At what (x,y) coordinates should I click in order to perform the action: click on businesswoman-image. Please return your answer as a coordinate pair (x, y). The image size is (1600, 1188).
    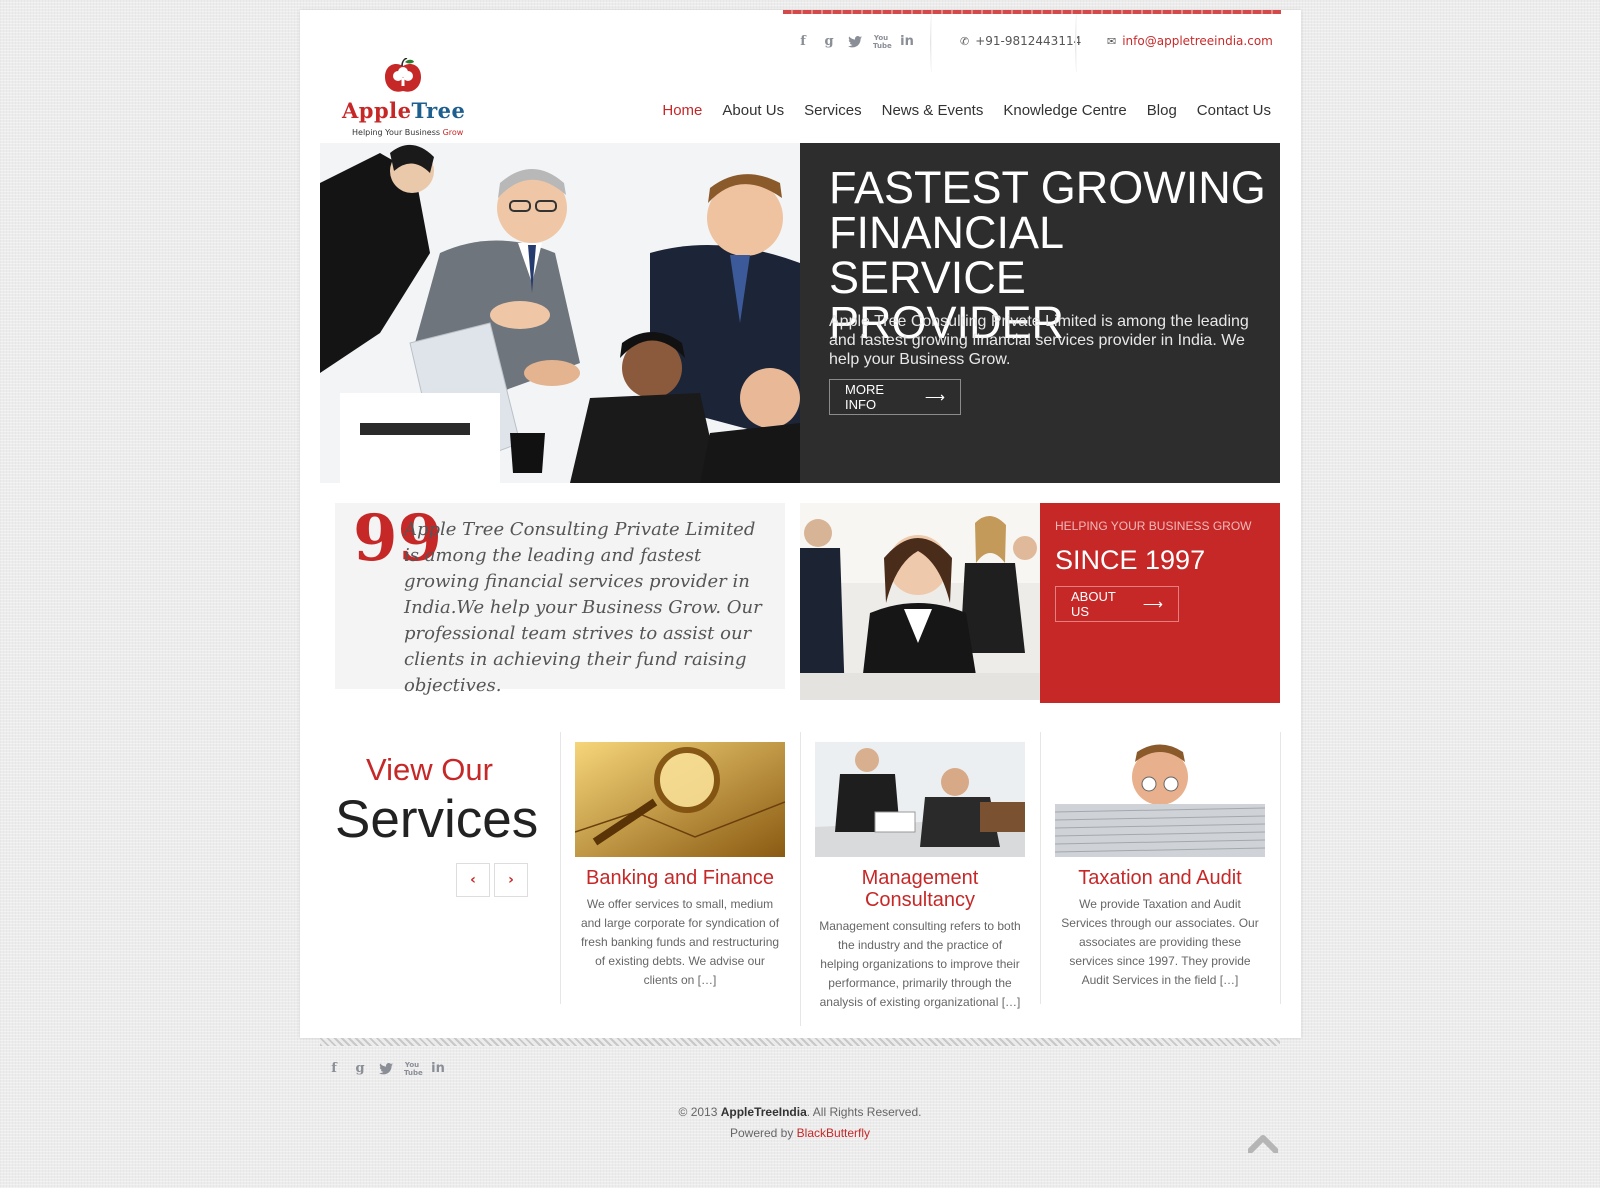
    Looking at the image, I should click on (920, 601).